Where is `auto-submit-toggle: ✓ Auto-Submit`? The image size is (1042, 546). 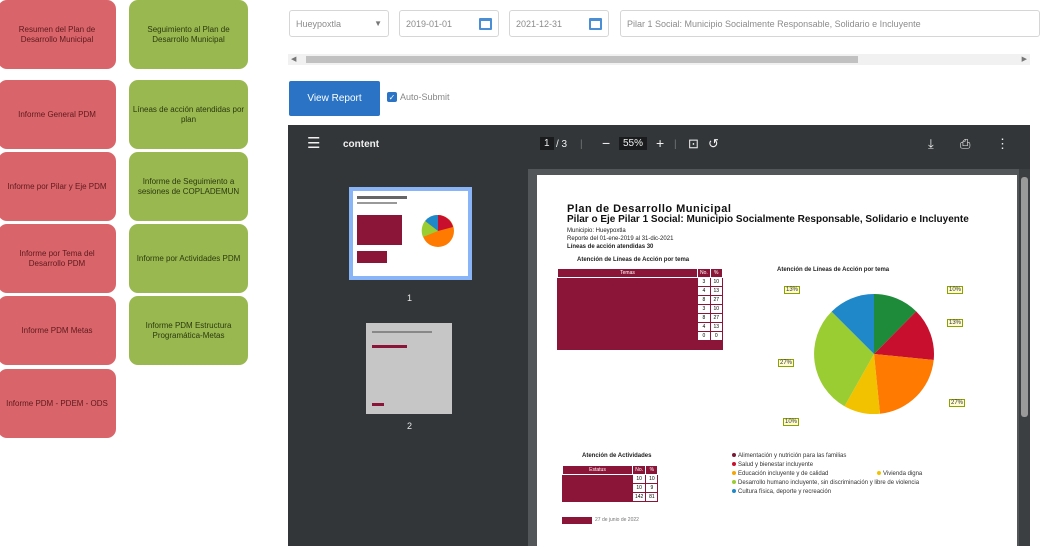
auto-submit-toggle: ✓ Auto-Submit is located at coordinates (418, 97).